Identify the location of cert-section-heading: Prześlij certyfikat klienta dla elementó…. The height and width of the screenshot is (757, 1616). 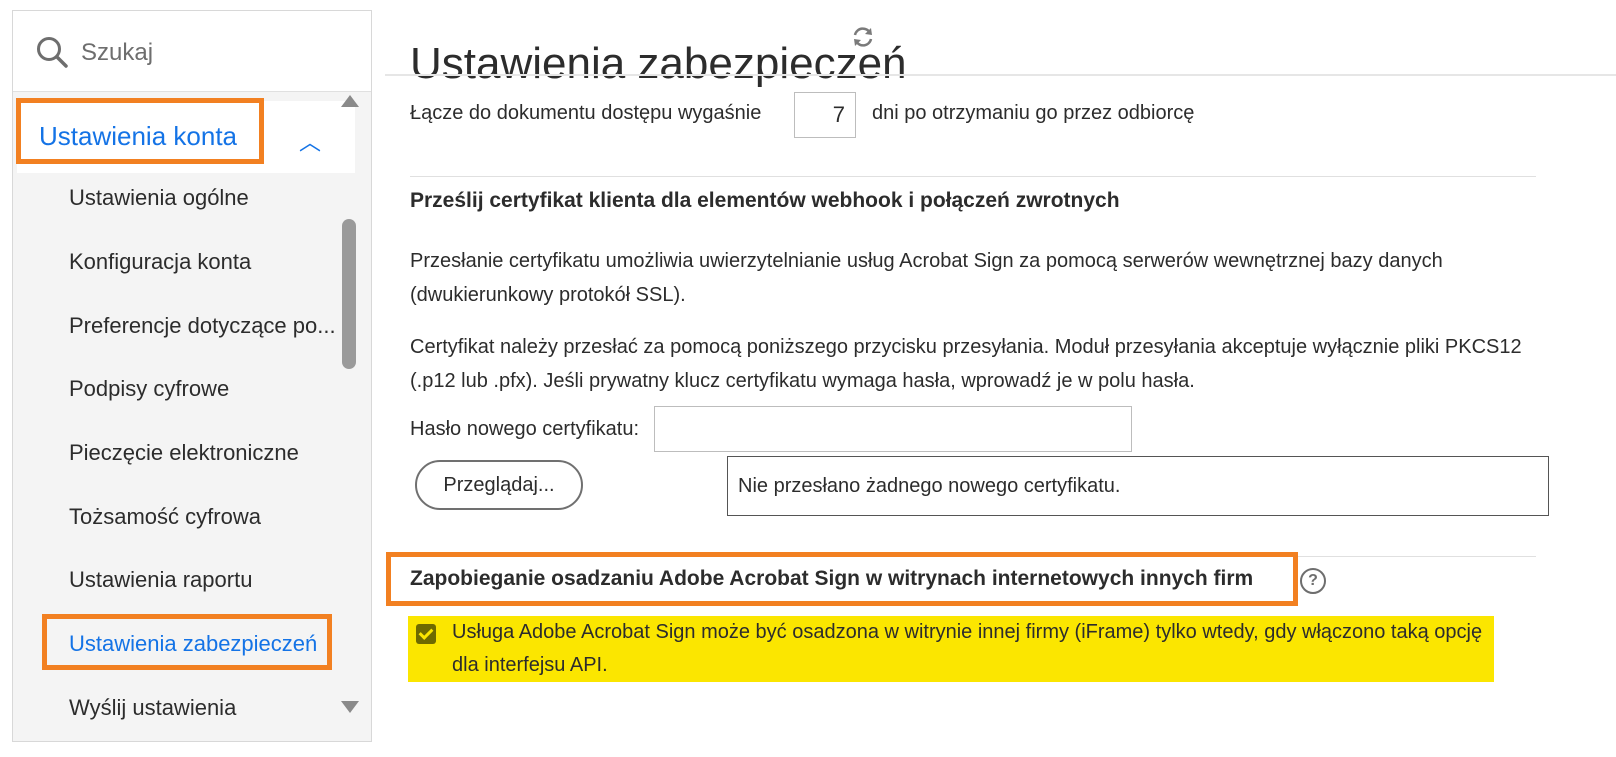
(765, 200).